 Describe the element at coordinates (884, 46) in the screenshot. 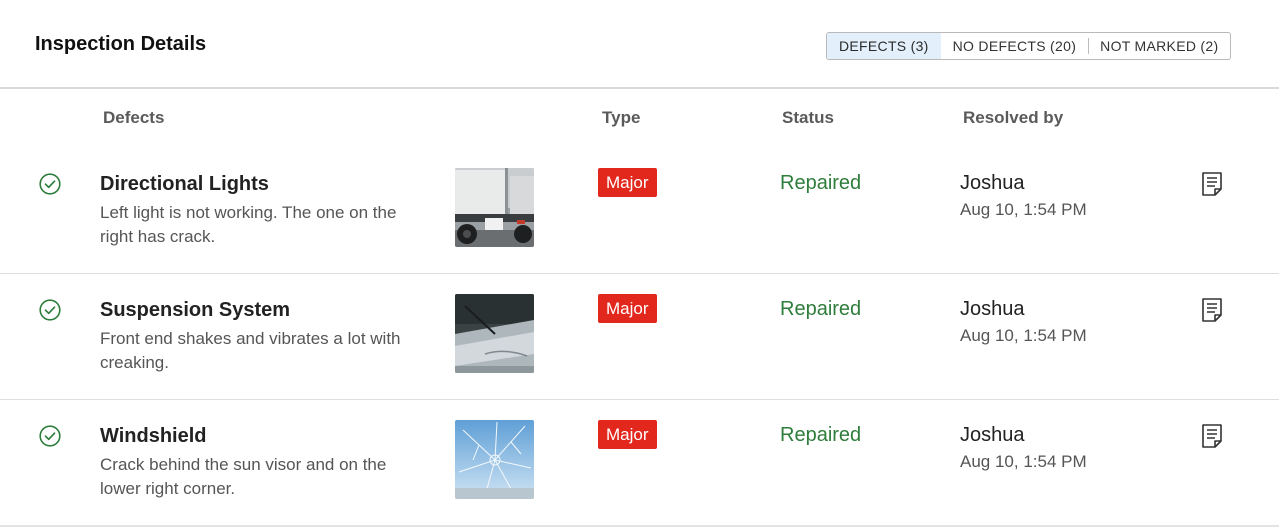

I see `filter-defects: DEFECTS (3)` at that location.